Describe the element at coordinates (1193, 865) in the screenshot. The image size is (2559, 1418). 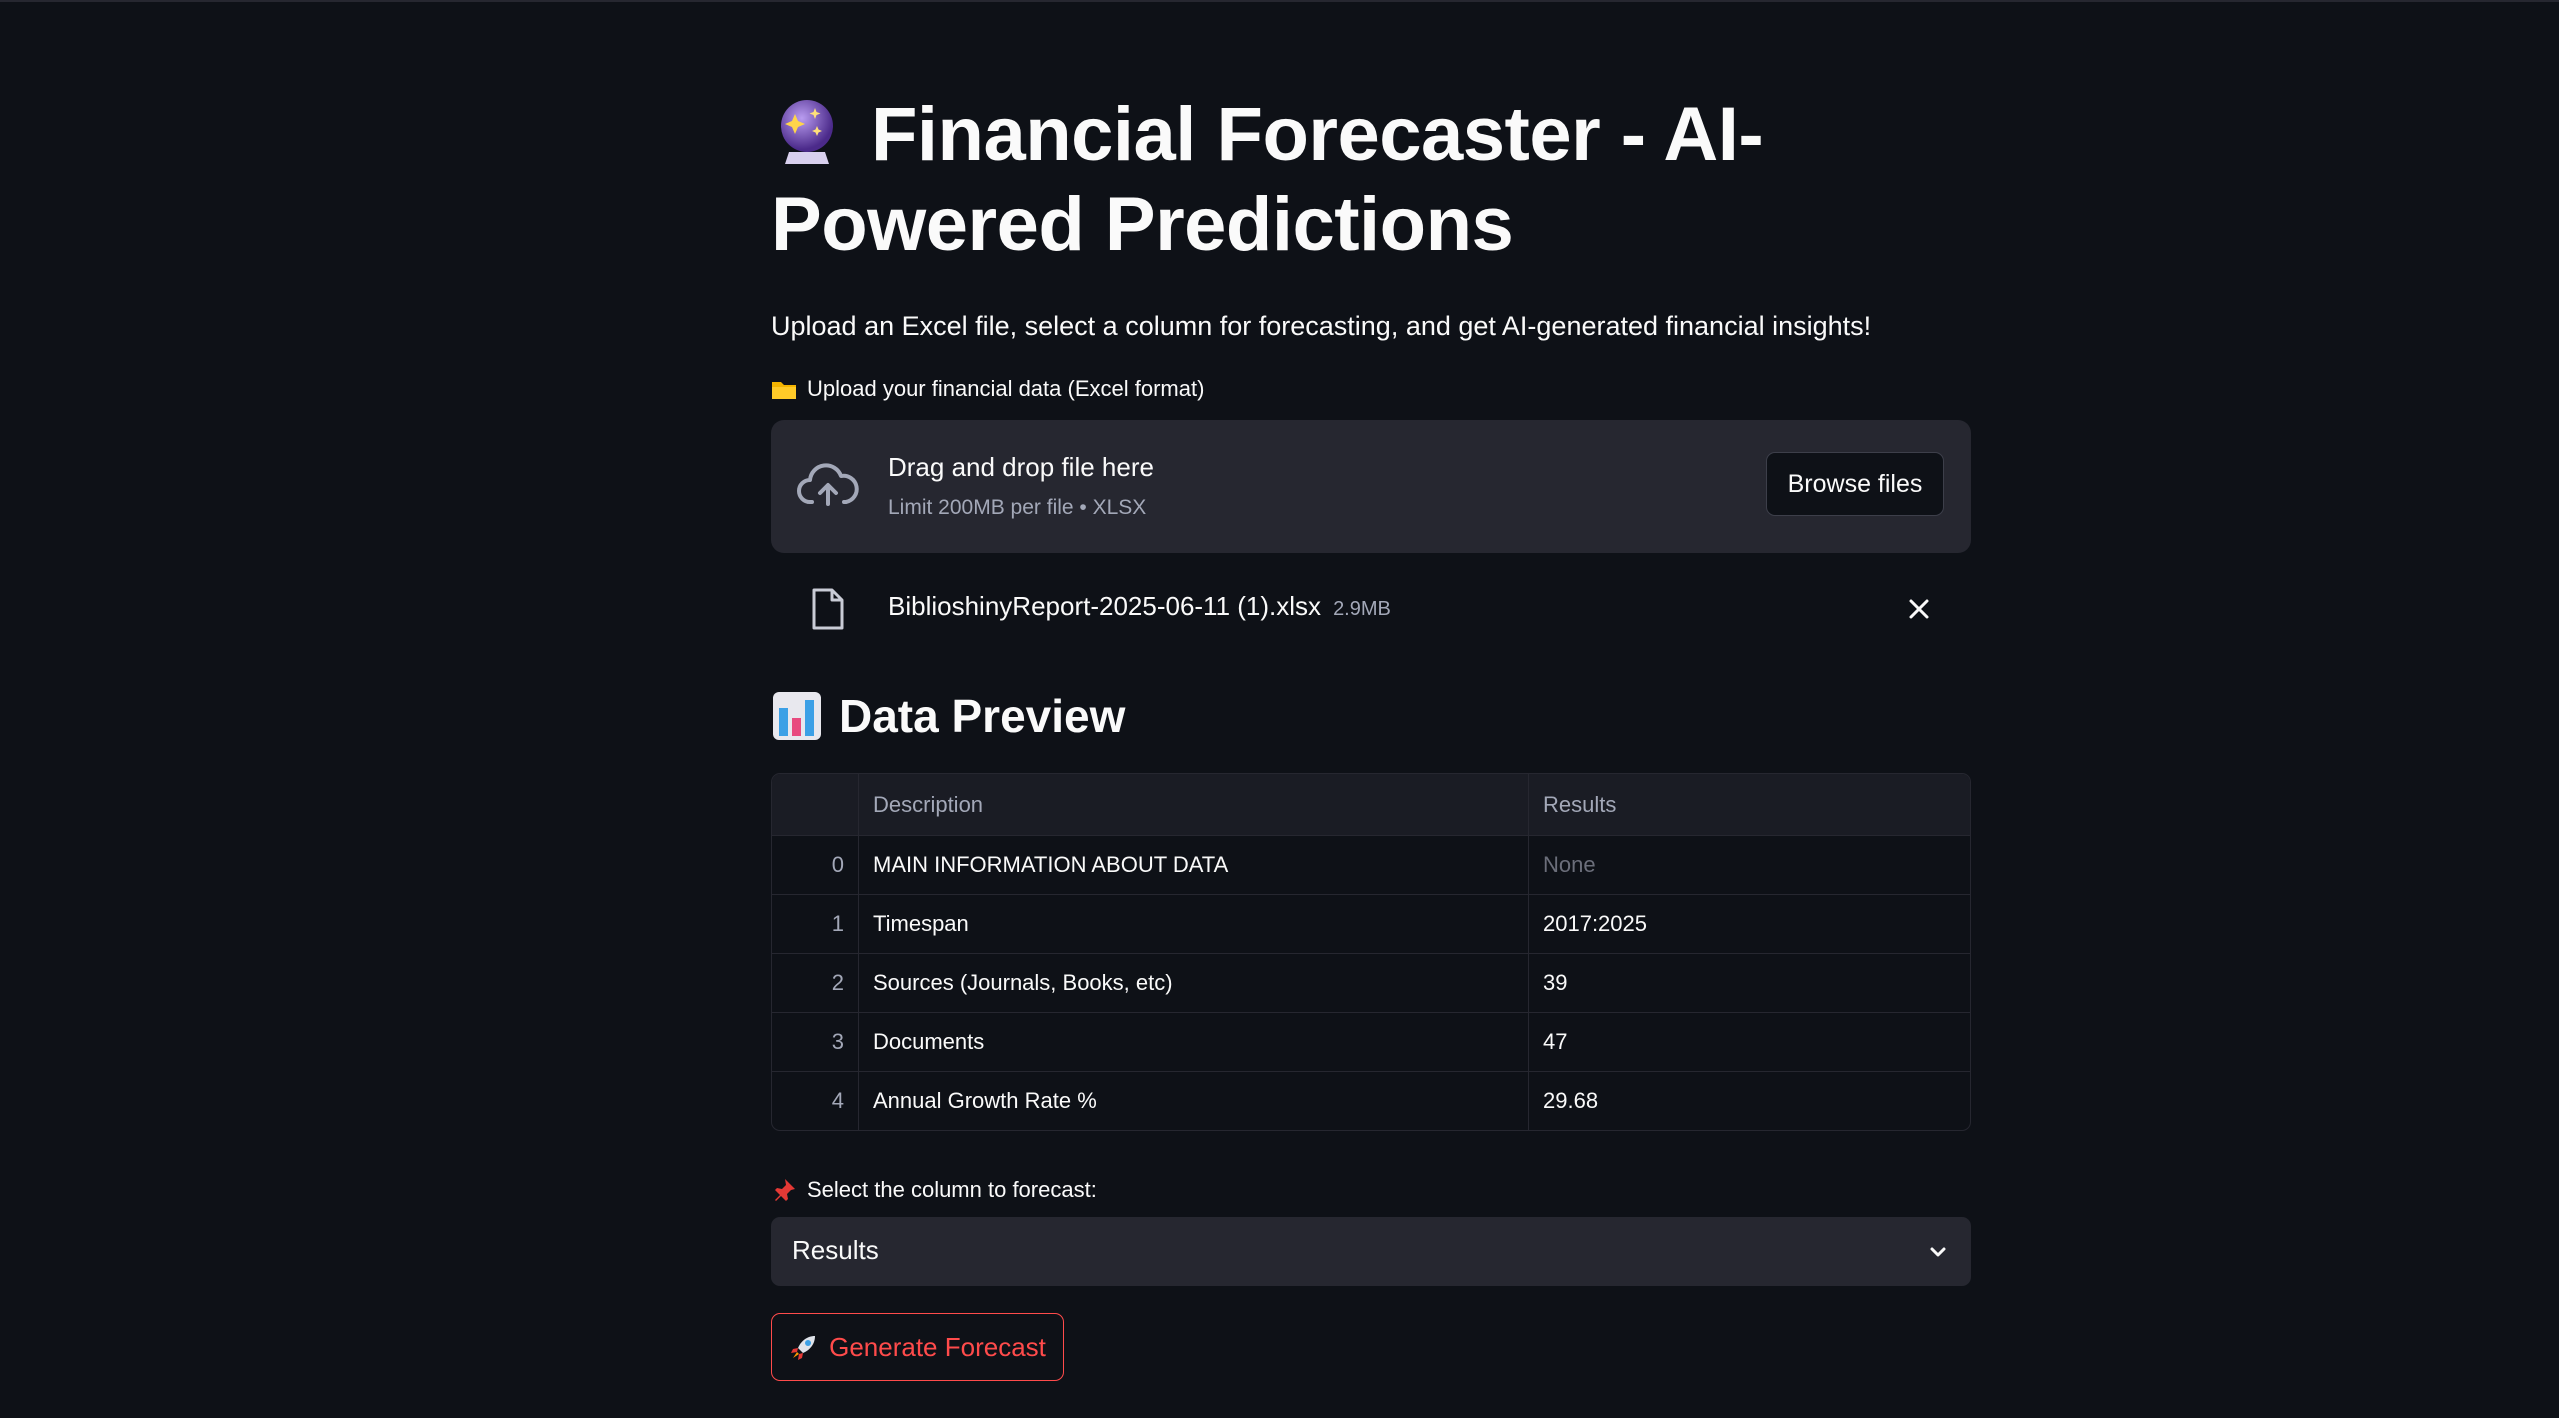
I see `row-description: MAIN INFORMATION ABOUT DATA` at that location.